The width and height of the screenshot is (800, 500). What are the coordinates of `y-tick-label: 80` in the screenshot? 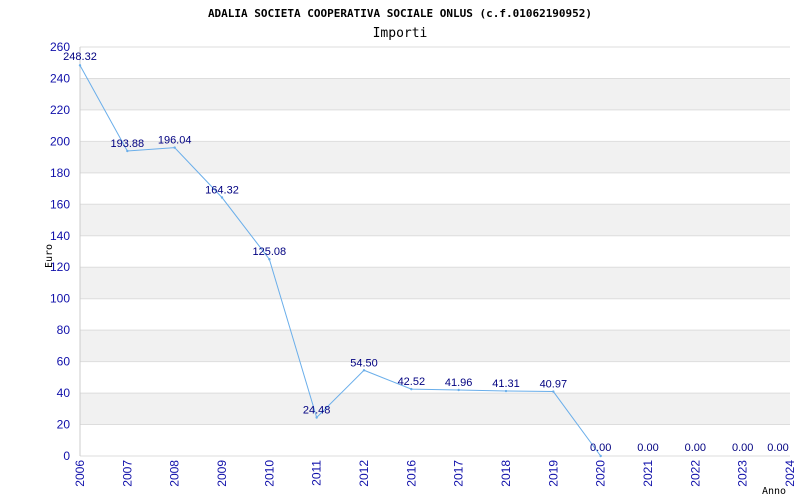 It's located at (64, 330).